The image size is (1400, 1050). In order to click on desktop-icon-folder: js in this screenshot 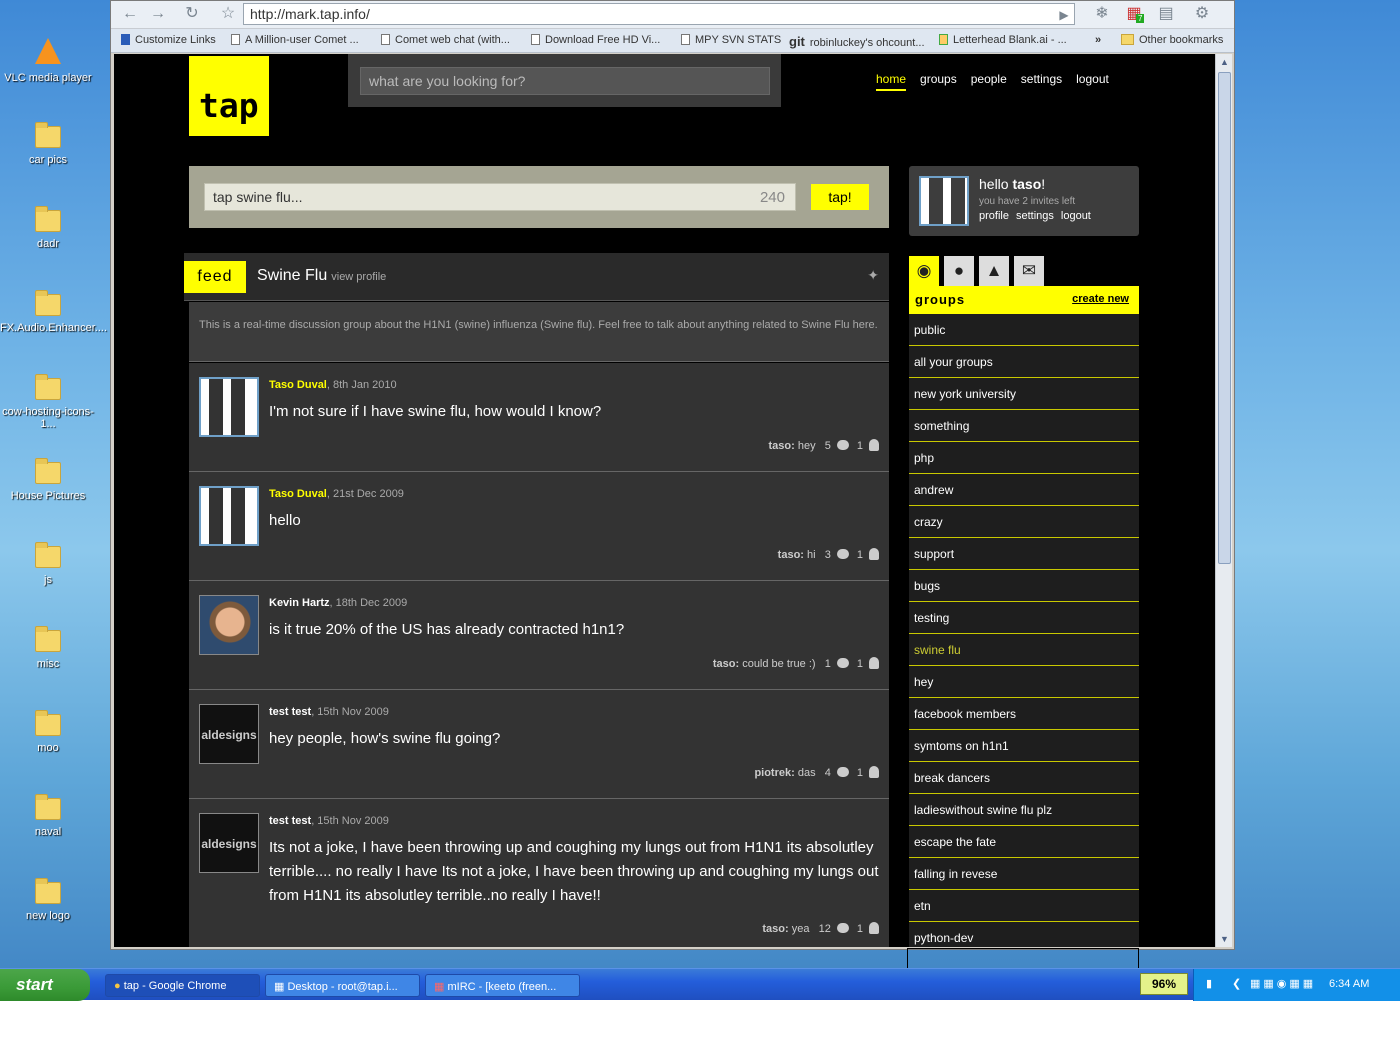, I will do `click(48, 564)`.